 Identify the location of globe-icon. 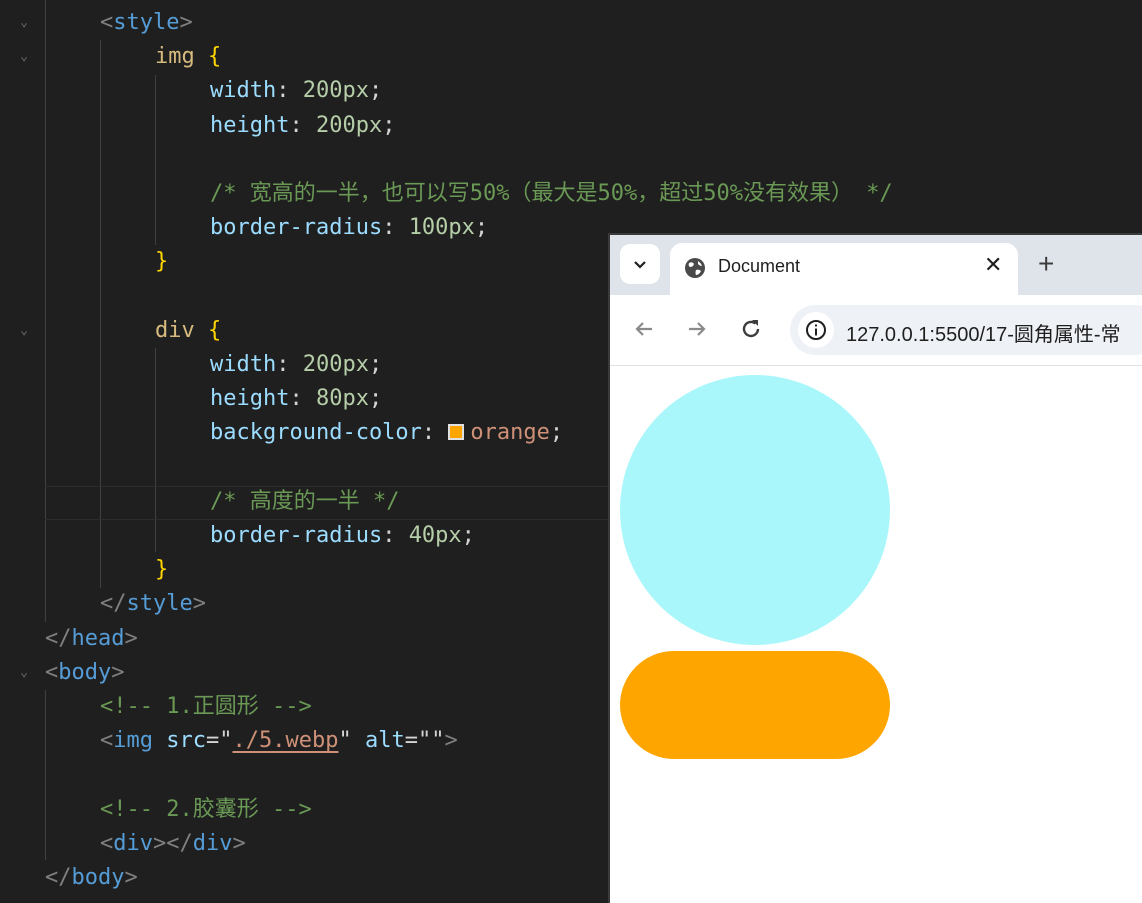
(695, 268).